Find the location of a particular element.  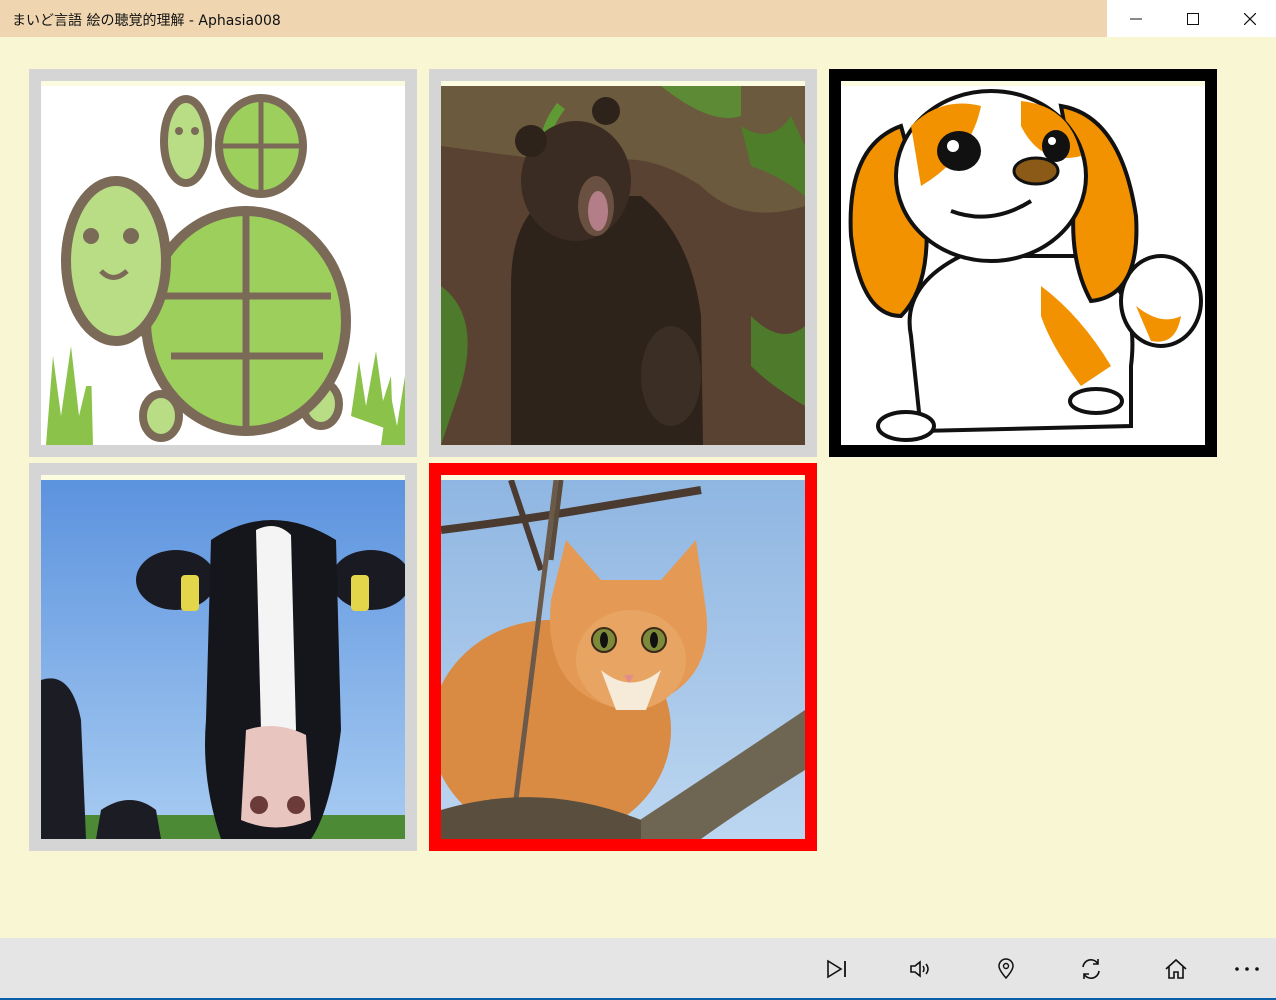

picture-tile-turtle is located at coordinates (223, 263).